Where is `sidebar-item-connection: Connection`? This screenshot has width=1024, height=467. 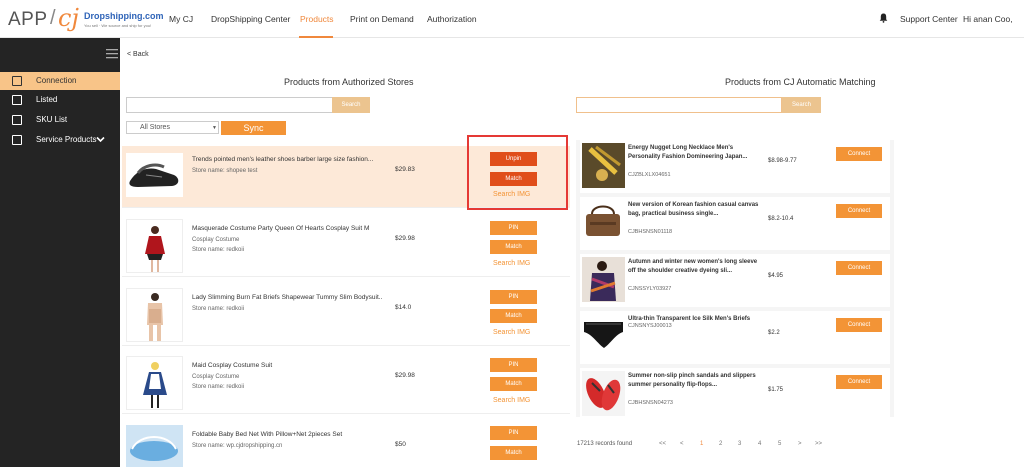 sidebar-item-connection: Connection is located at coordinates (60, 81).